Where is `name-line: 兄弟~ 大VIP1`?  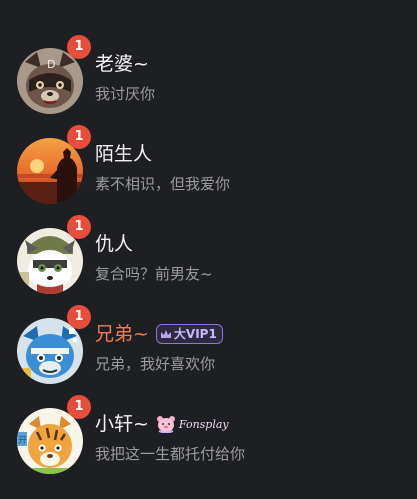
name-line: 兄弟~ 大VIP1 is located at coordinates (159, 334).